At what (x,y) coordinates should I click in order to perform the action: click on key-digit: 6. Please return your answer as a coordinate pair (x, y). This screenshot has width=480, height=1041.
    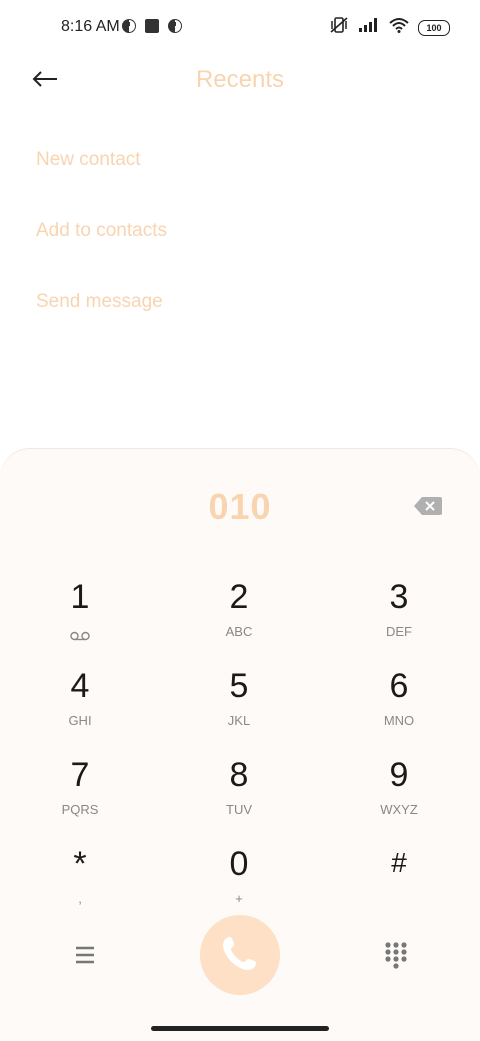
    Looking at the image, I should click on (399, 686).